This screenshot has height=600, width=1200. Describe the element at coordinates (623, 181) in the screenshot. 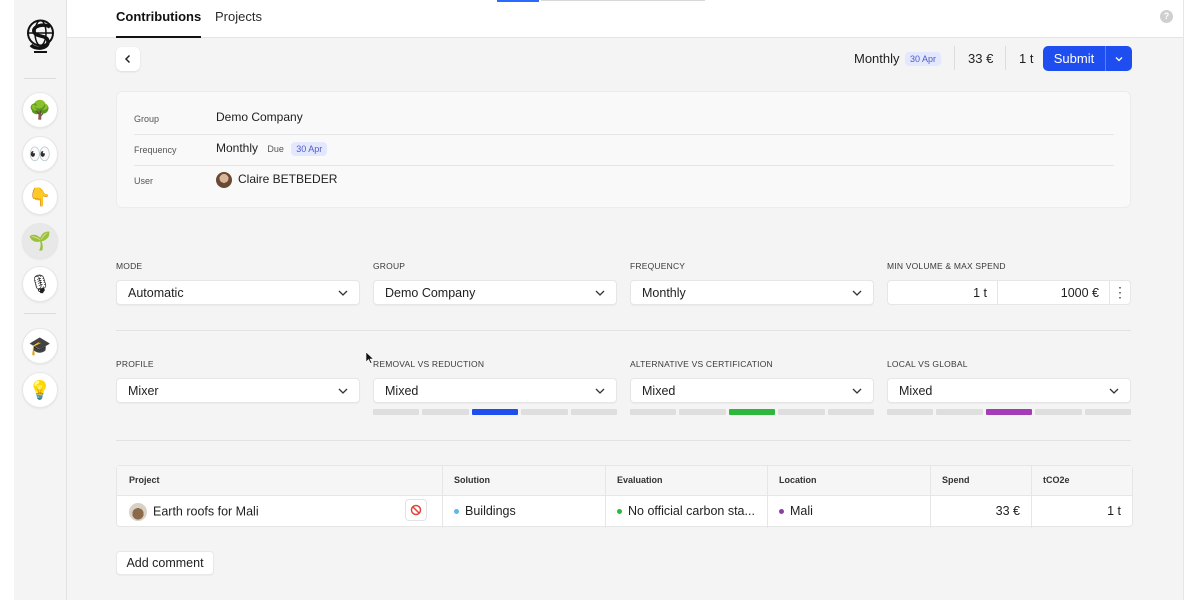

I see `info-row-user: User Claire BETBEDER` at that location.